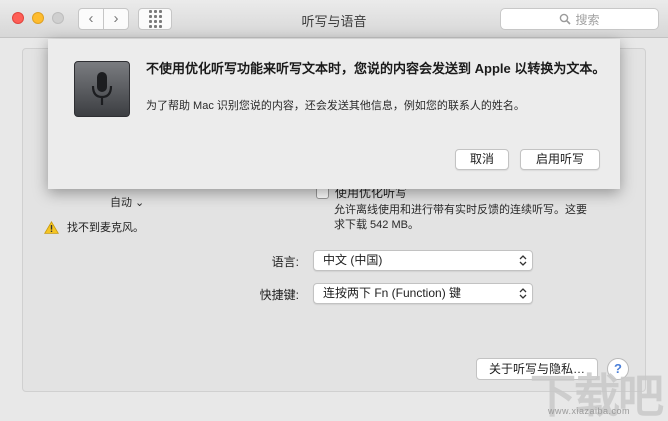 The height and width of the screenshot is (421, 668). Describe the element at coordinates (460, 217) in the screenshot. I see `enhanced-dictation-description: 允许离线使用和进行带有实时反馈的连续听写。这要求下载 542 MB。` at that location.